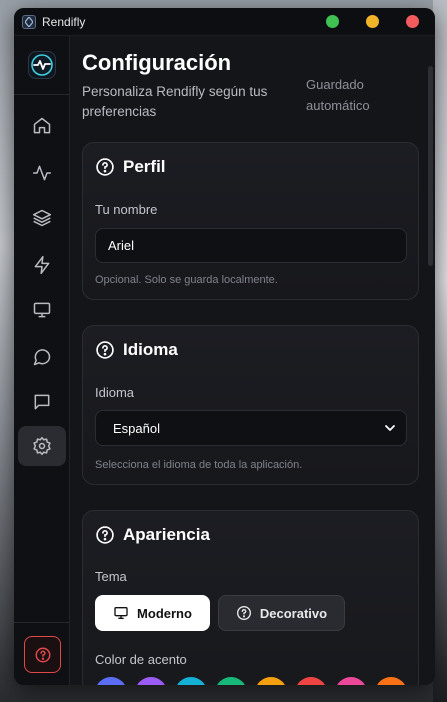 This screenshot has width=447, height=702. I want to click on language-select: Español, so click(251, 428).